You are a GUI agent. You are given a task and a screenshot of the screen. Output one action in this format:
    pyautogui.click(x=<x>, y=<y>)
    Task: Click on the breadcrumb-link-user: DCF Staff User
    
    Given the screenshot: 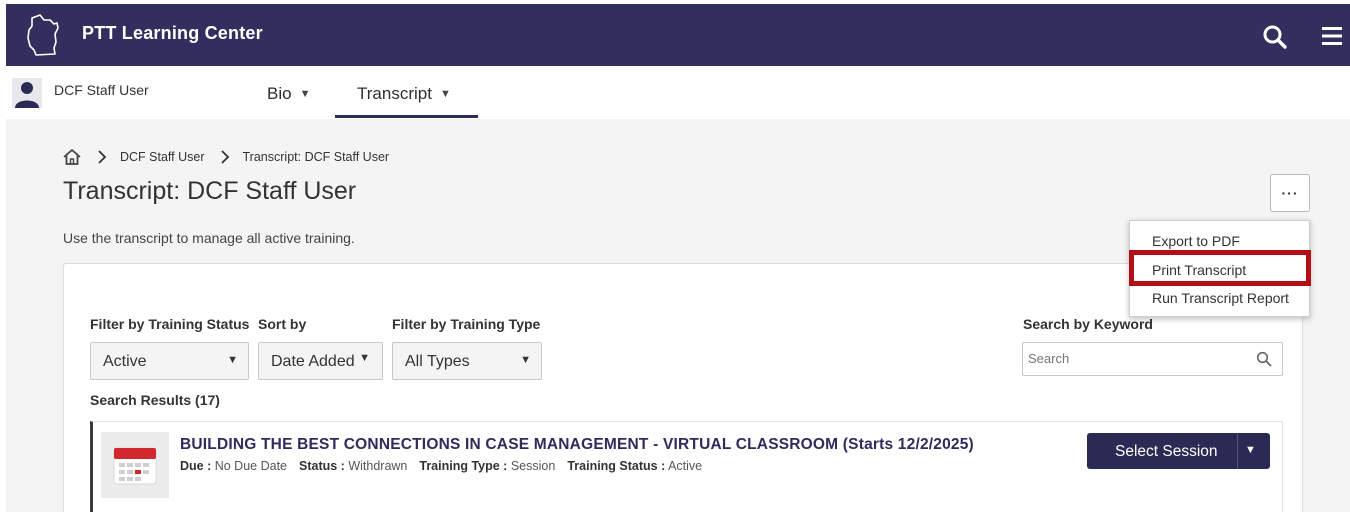 What is the action you would take?
    pyautogui.click(x=162, y=157)
    